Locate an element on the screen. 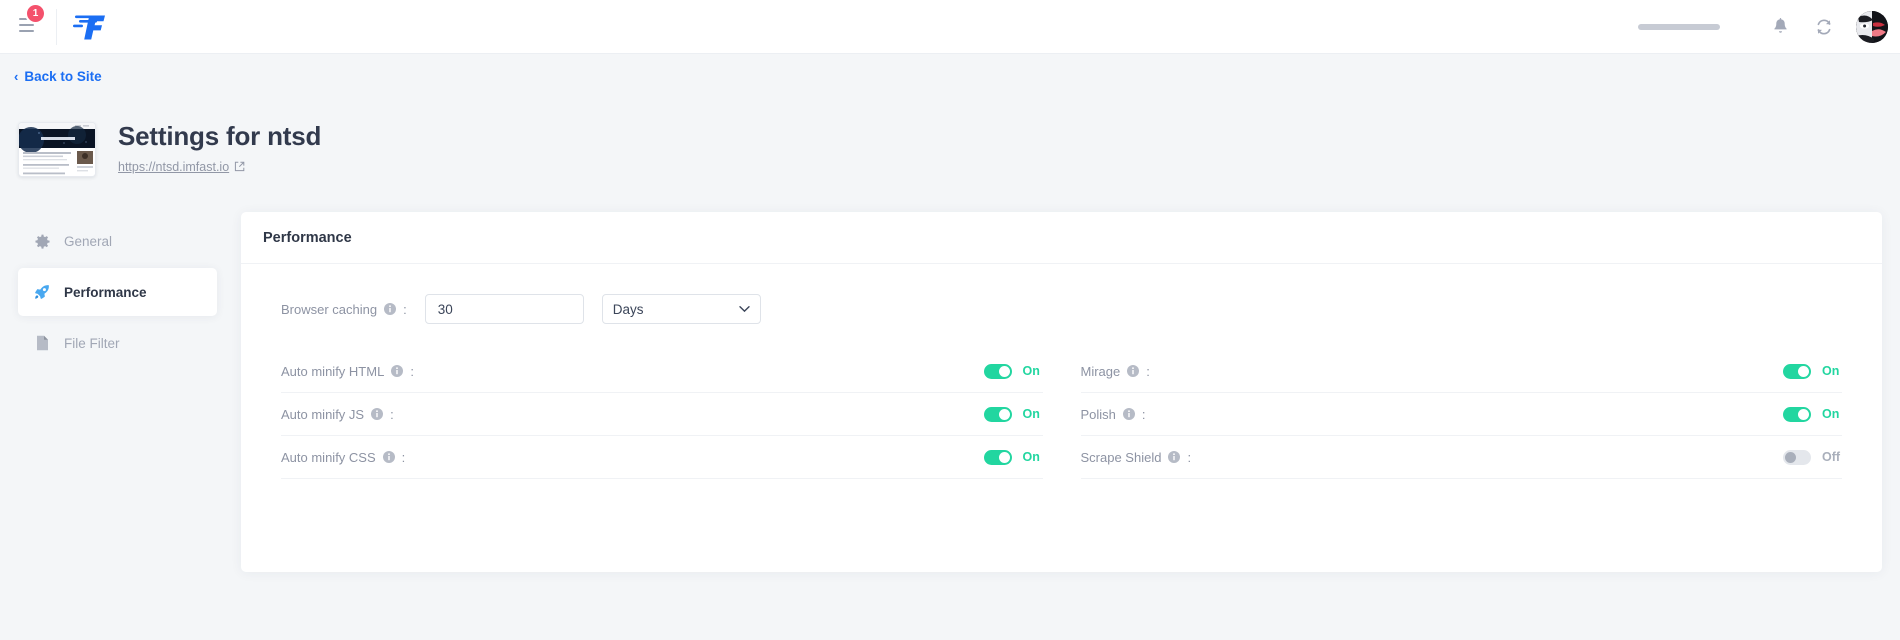  external-link-icon is located at coordinates (240, 166).